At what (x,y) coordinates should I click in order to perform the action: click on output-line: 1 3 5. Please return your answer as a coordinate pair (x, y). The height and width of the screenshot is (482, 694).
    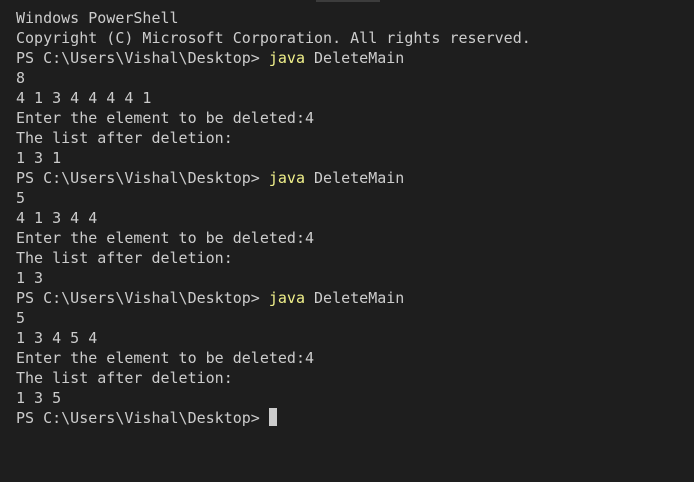
    Looking at the image, I should click on (39, 398).